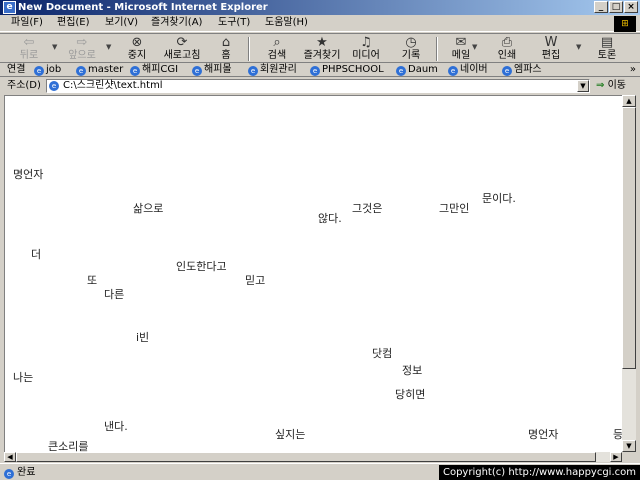 The width and height of the screenshot is (640, 480). What do you see at coordinates (212, 70) in the screenshot?
I see `link-happymall: e 해피몰` at bounding box center [212, 70].